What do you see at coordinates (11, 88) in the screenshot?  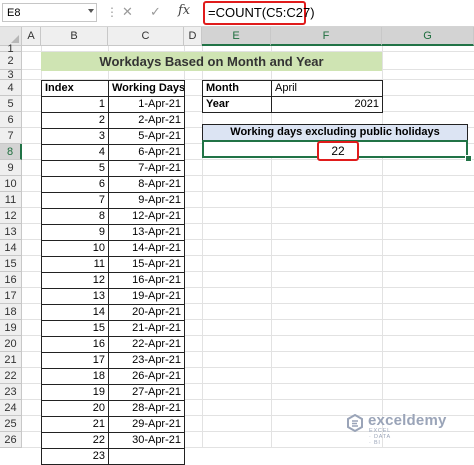 I see `row-header-4: 4` at bounding box center [11, 88].